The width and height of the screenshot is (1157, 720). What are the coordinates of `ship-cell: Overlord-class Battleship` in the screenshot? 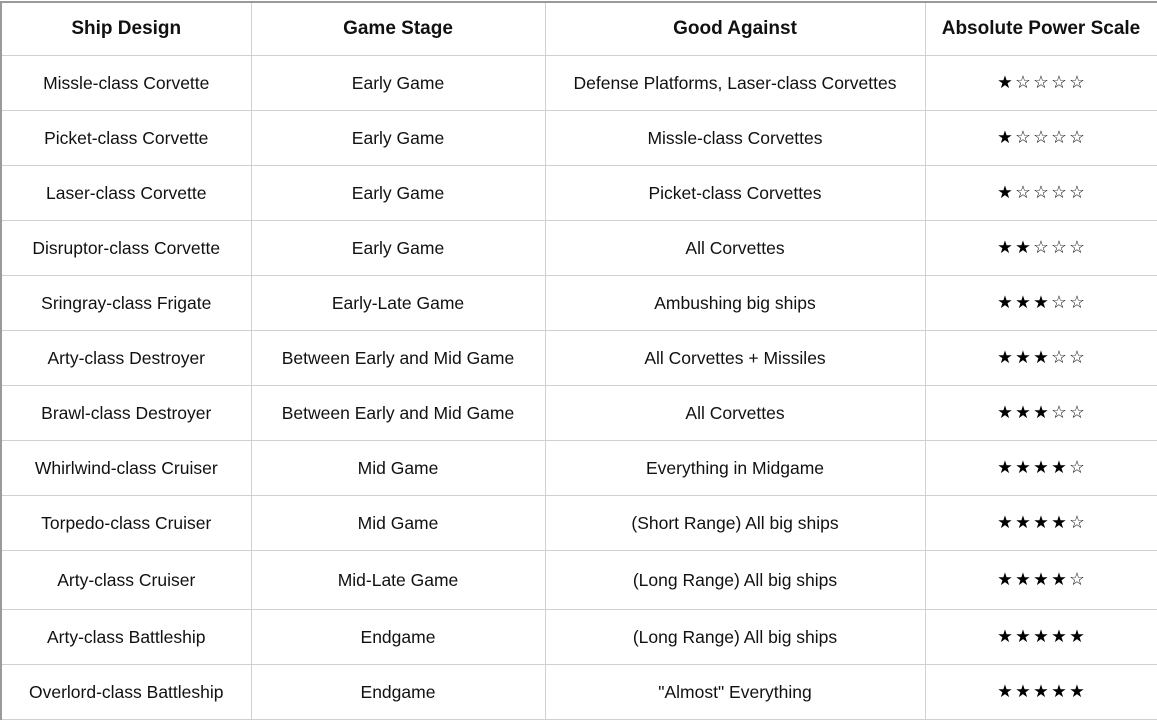 It's located at (126, 692).